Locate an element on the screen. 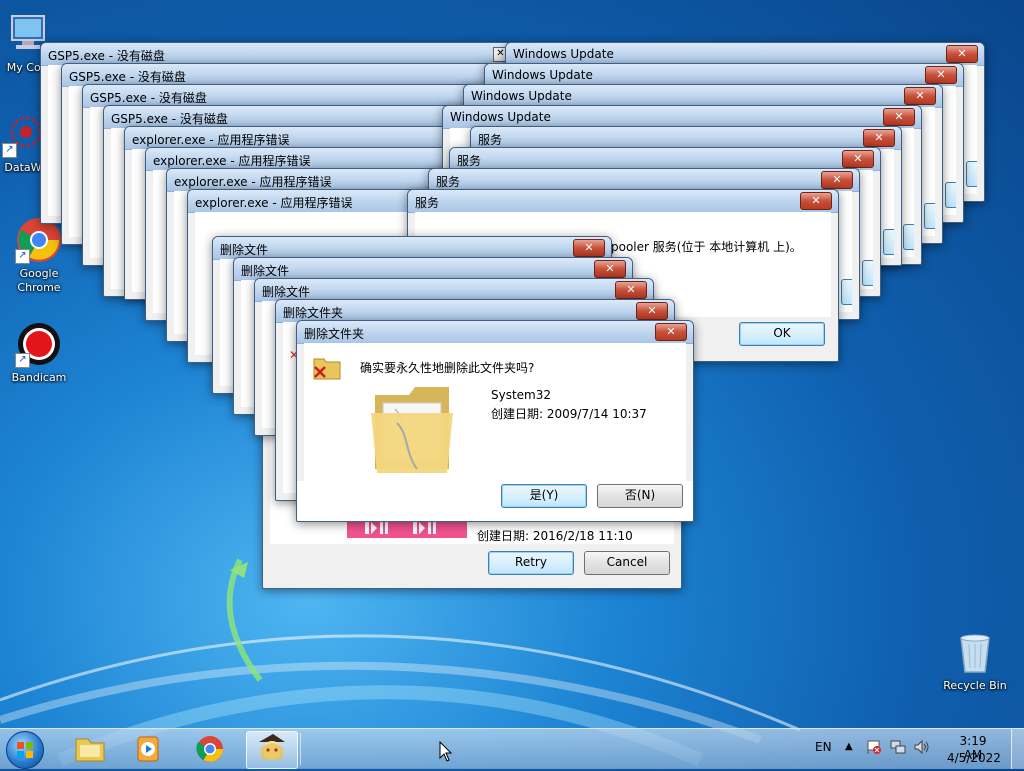 This screenshot has width=1024, height=771. recycle-bin-icon: Recycle Bin is located at coordinates (975, 660).